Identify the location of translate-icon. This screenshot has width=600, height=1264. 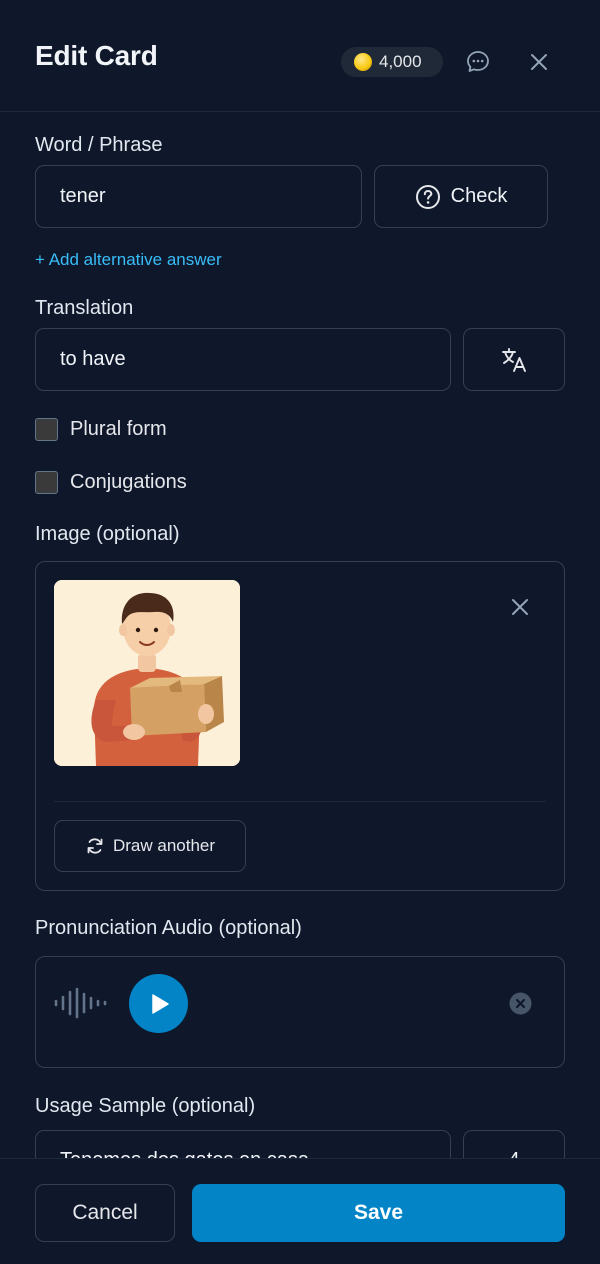
(514, 359).